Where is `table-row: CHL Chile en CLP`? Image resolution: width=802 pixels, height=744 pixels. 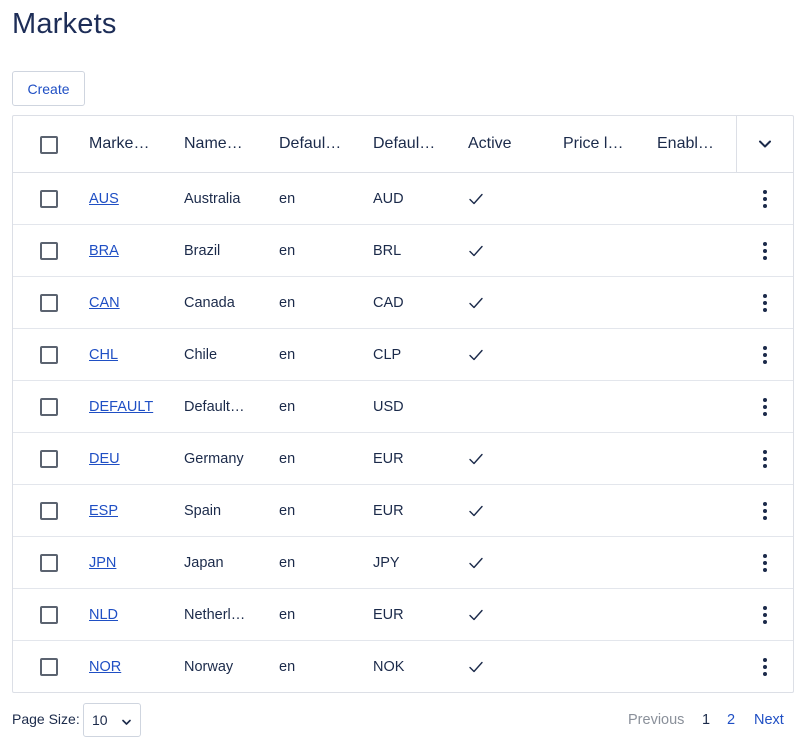
table-row: CHL Chile en CLP is located at coordinates (403, 355).